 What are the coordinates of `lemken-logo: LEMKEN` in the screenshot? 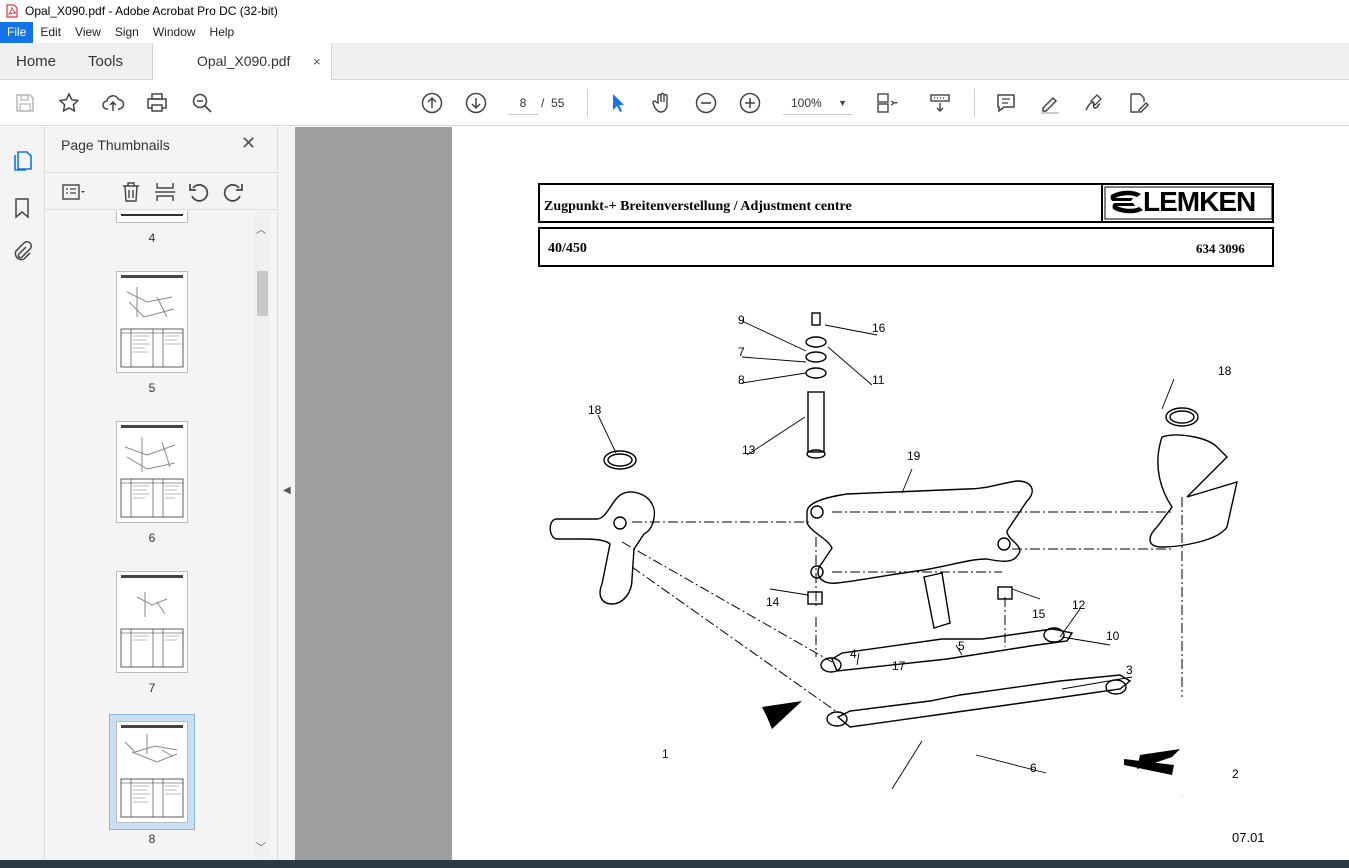 It's located at (1187, 203).